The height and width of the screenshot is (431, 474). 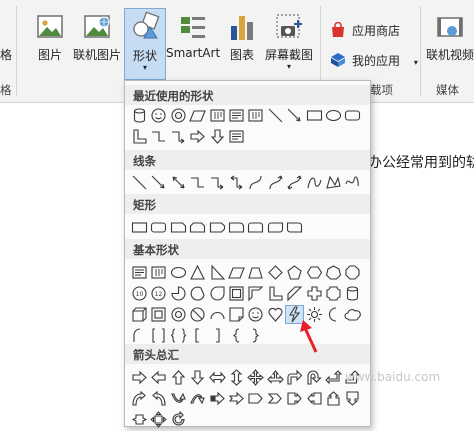 I want to click on shape-noSym, so click(x=197, y=314).